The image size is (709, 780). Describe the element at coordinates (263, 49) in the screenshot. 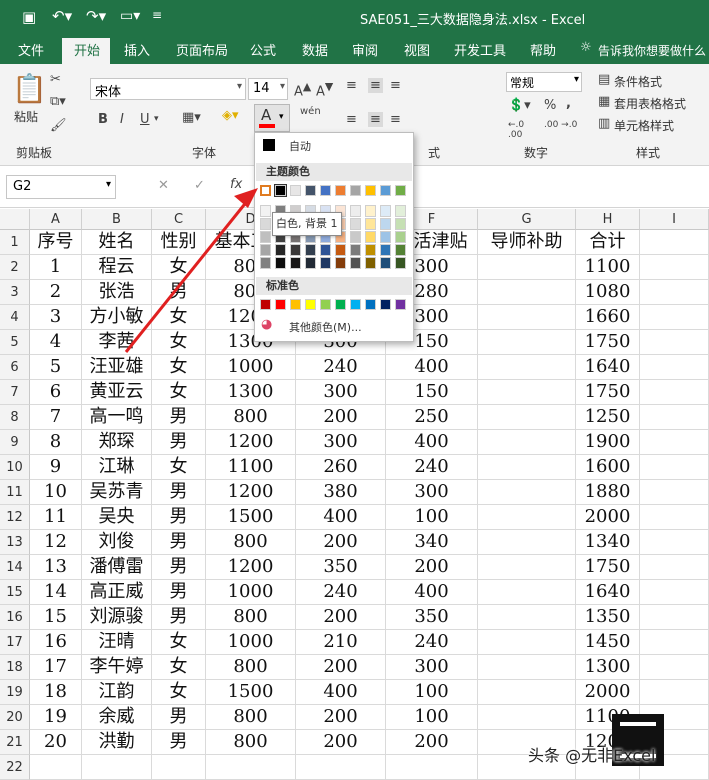

I see `tab-formulas: 公式` at that location.